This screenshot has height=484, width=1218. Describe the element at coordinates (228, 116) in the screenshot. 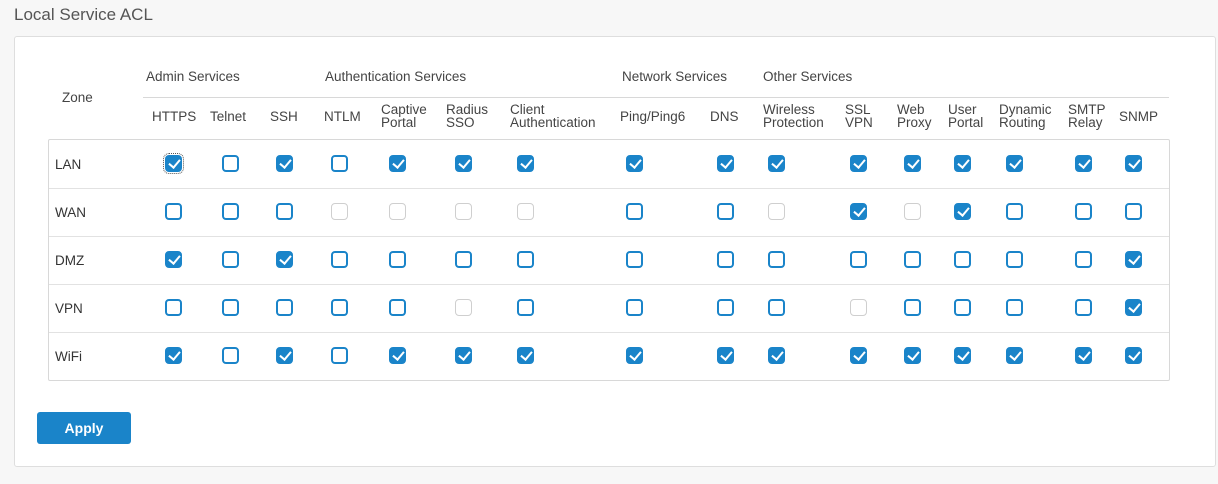

I see `column-header-line1: Telnet` at that location.